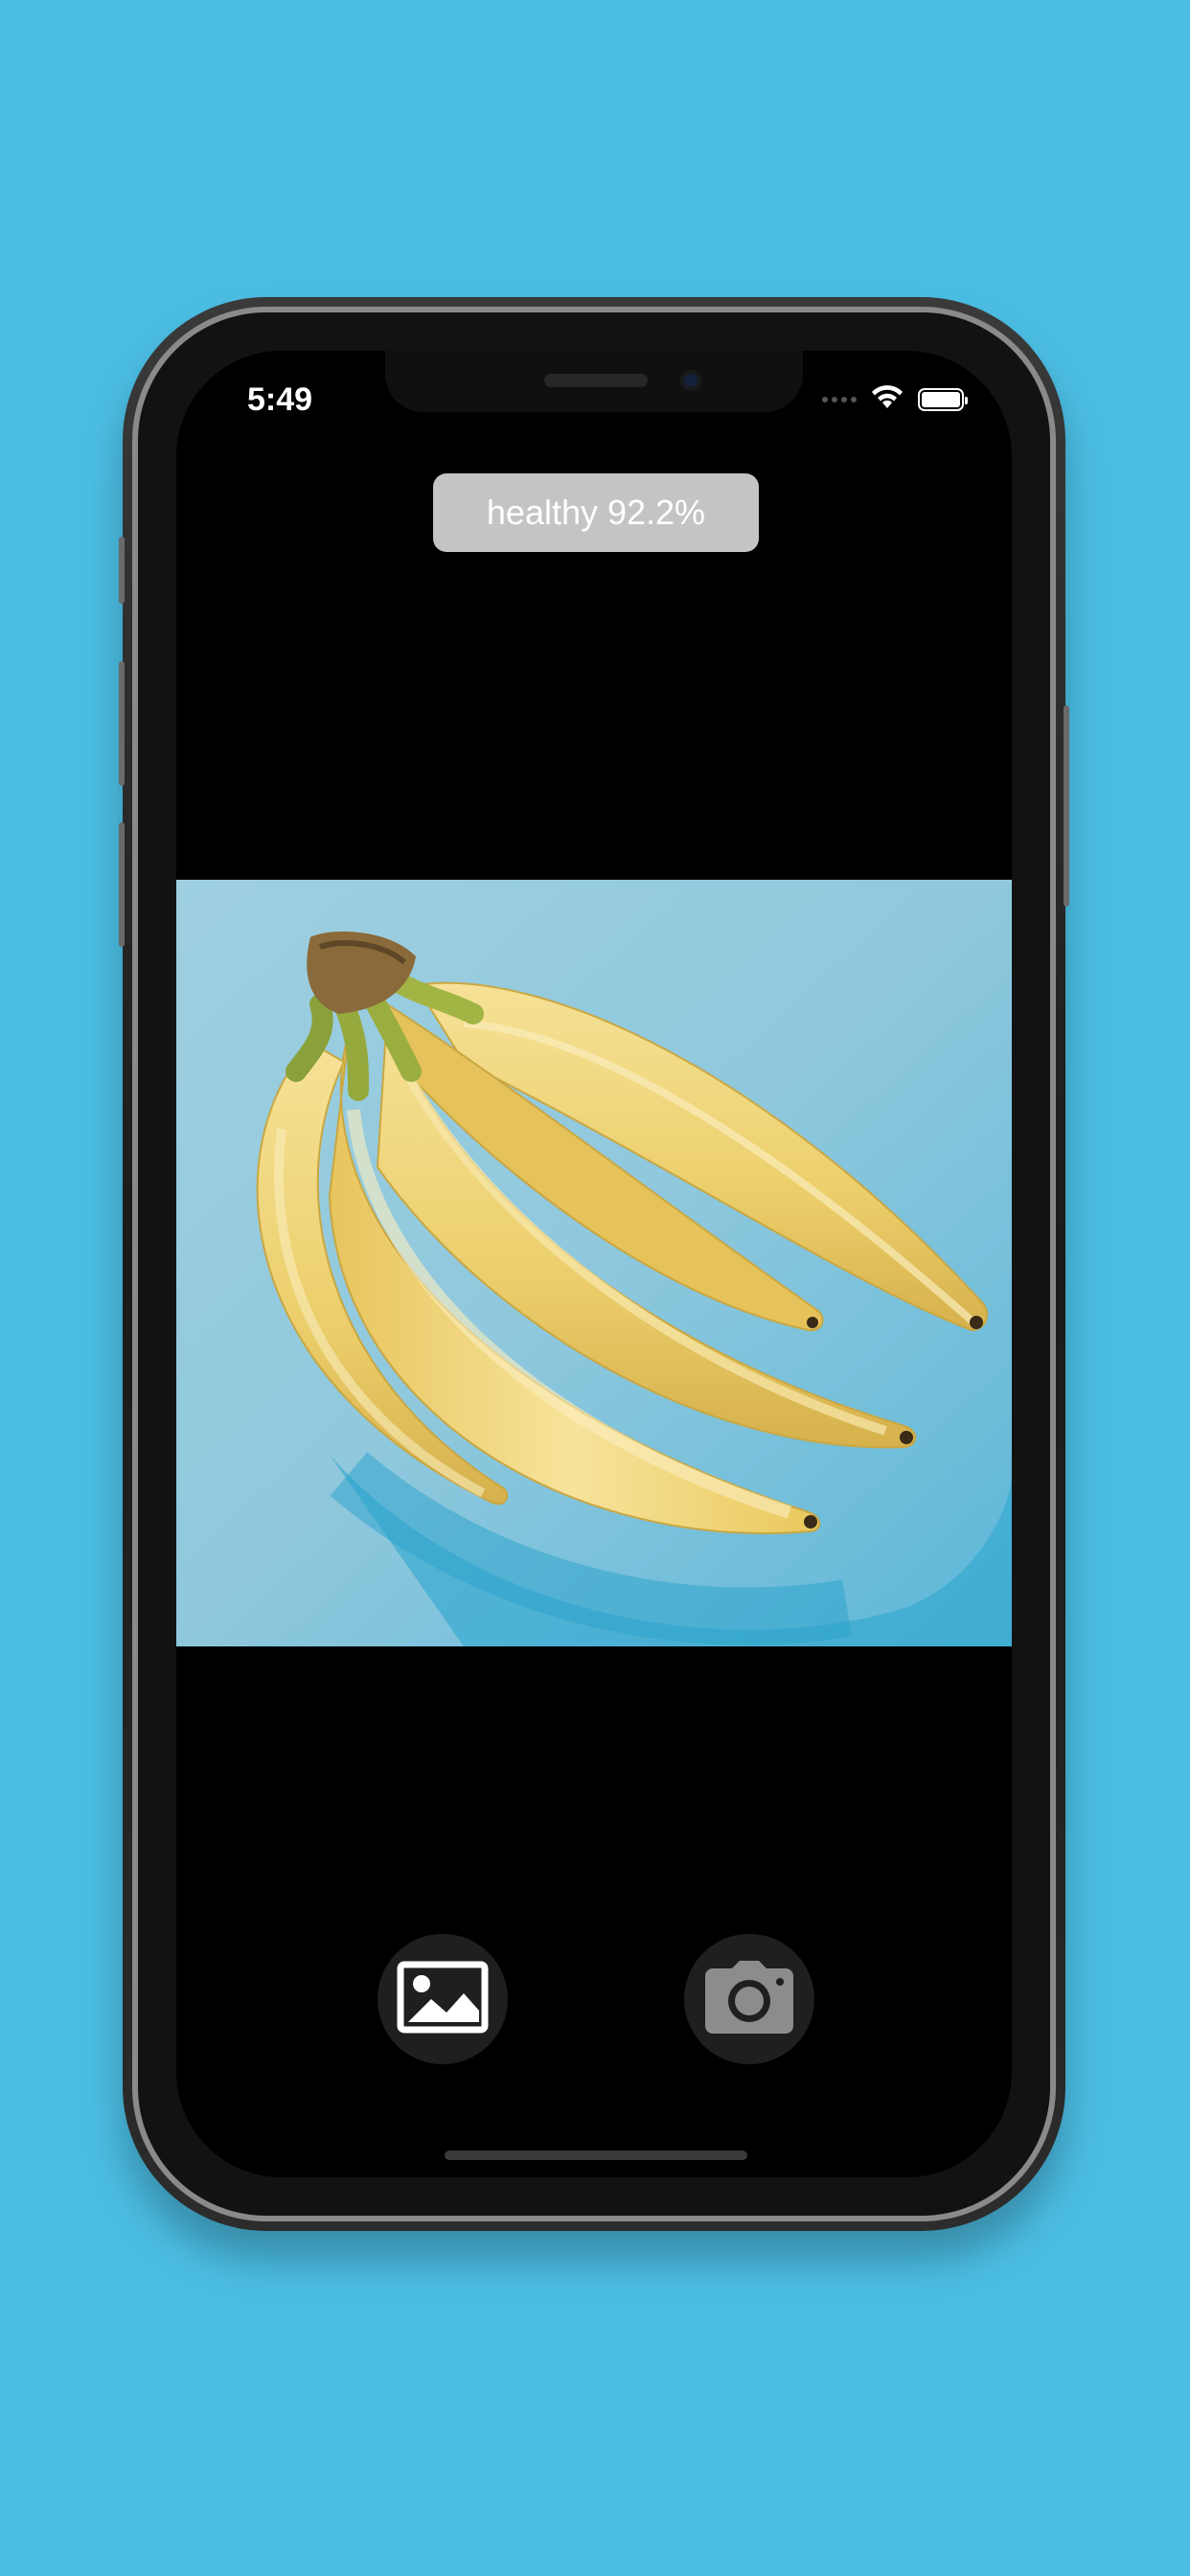 The image size is (1190, 2576). Describe the element at coordinates (1067, 806) in the screenshot. I see `power-button` at that location.